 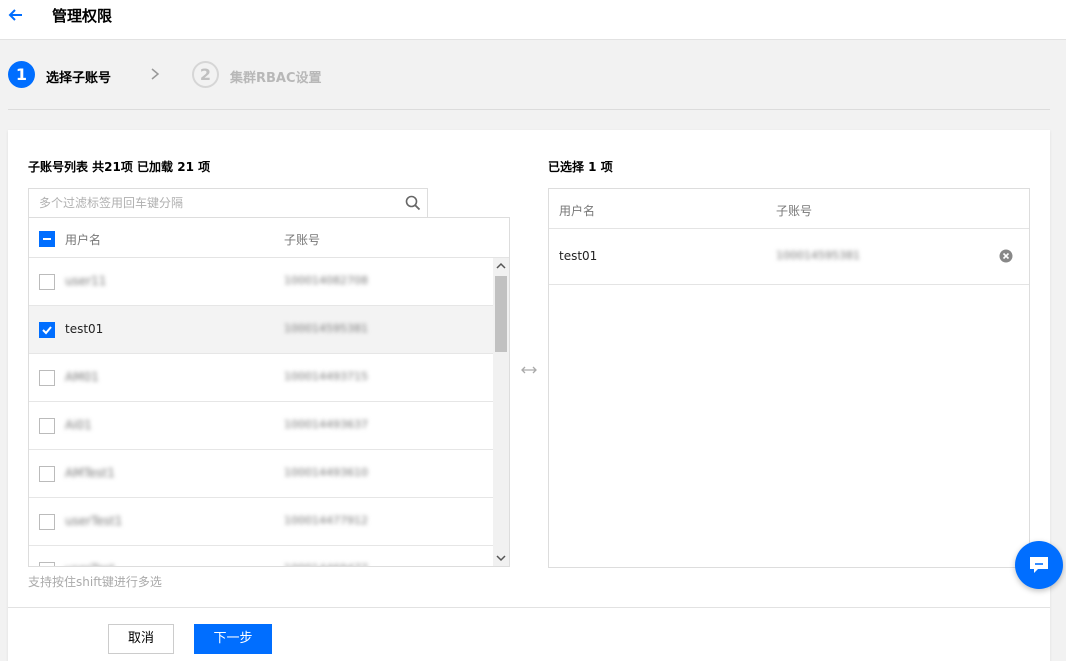 What do you see at coordinates (261, 474) in the screenshot?
I see `table-row: AMTest1 100014493610` at bounding box center [261, 474].